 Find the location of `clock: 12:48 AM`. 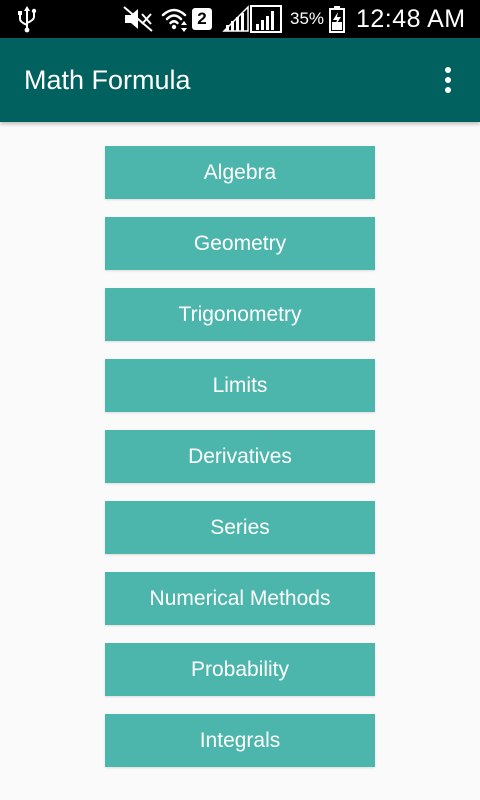

clock: 12:48 AM is located at coordinates (411, 19).